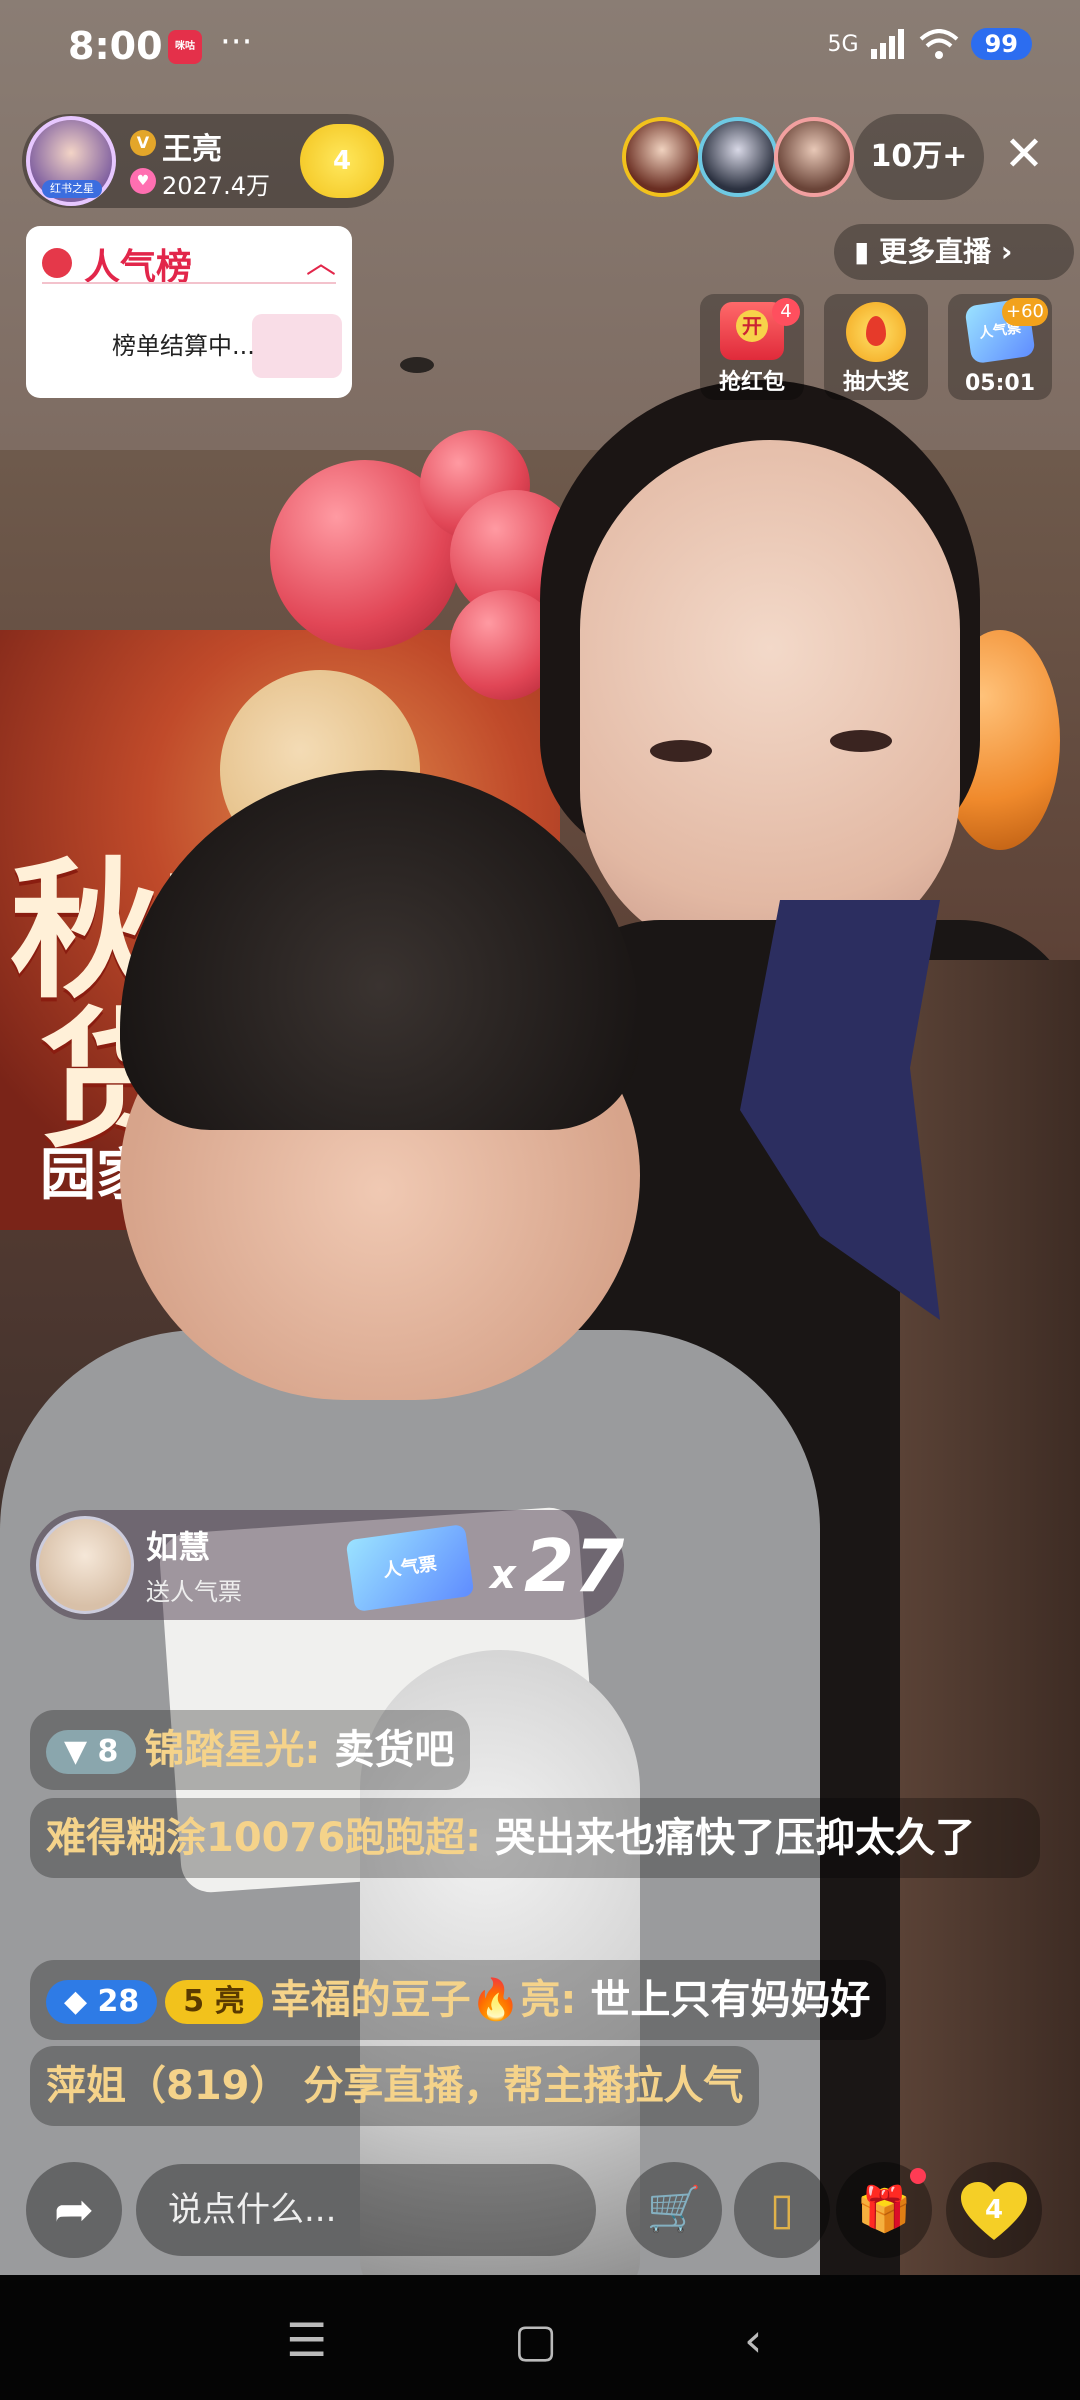 Image resolution: width=1080 pixels, height=2400 pixels. I want to click on user-level: 28, so click(118, 2001).